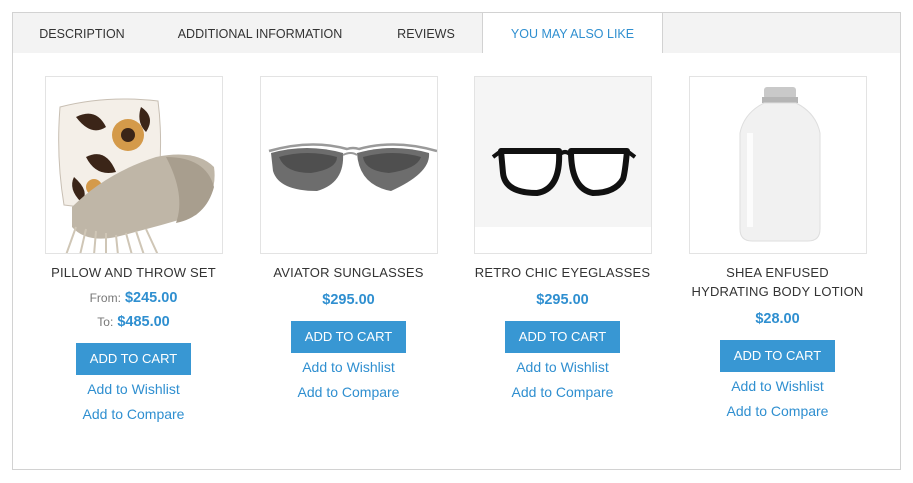  Describe the element at coordinates (105, 298) in the screenshot. I see `from-label: From:` at that location.